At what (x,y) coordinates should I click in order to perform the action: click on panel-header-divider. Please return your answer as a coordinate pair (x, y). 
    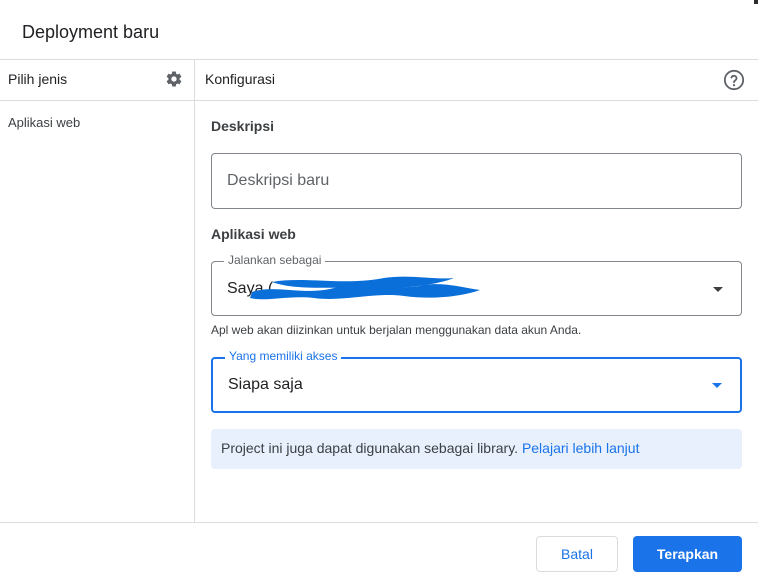
    Looking at the image, I should click on (379, 100).